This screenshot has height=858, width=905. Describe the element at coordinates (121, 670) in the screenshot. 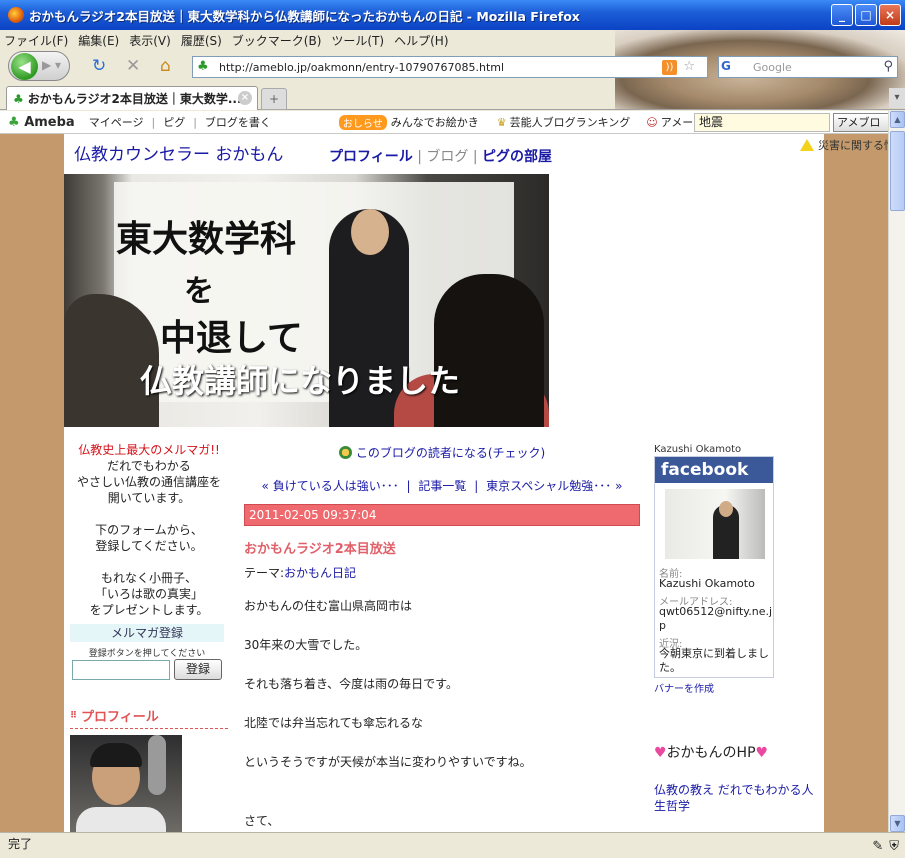

I see `mailmagazine-email-input` at that location.